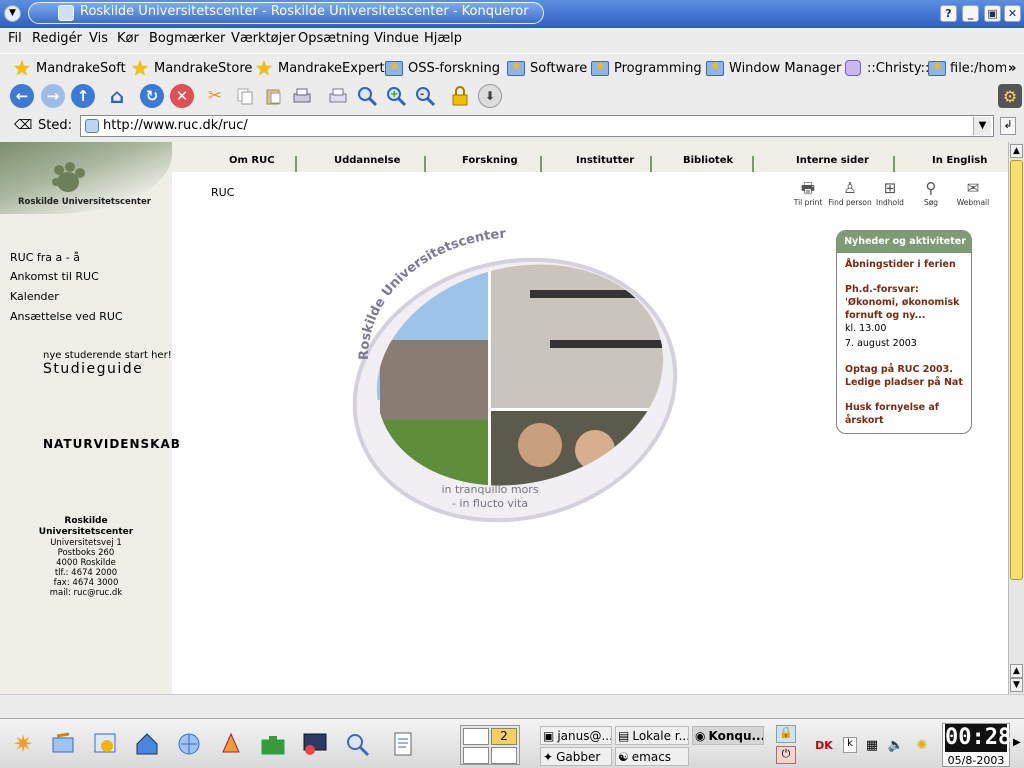 The width and height of the screenshot is (1024, 768). I want to click on cut-icon: ✂, so click(215, 96).